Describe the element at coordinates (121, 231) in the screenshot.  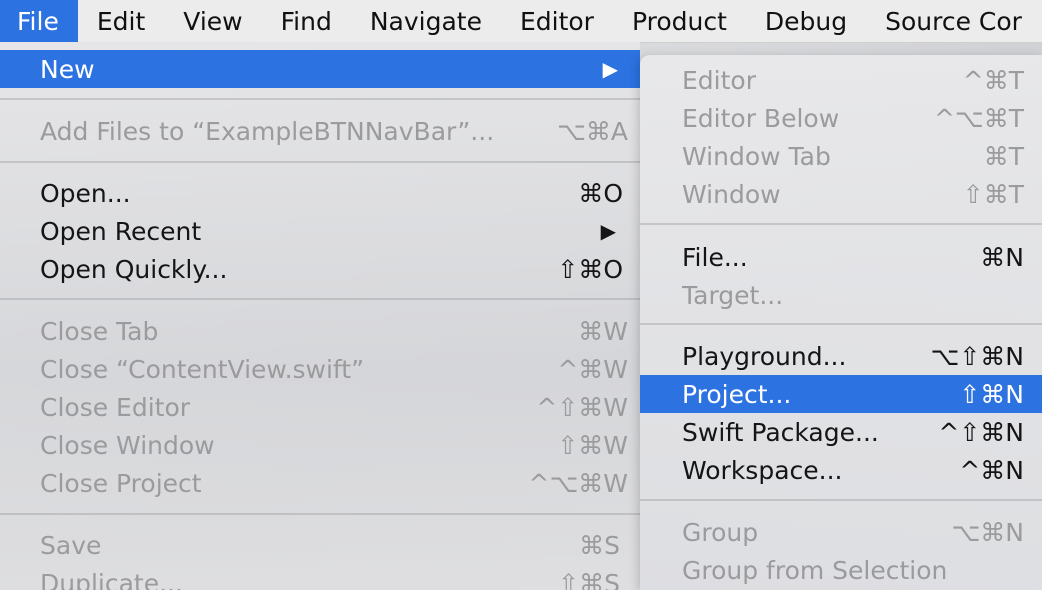
I see `menu-item-label: Open Recent` at that location.